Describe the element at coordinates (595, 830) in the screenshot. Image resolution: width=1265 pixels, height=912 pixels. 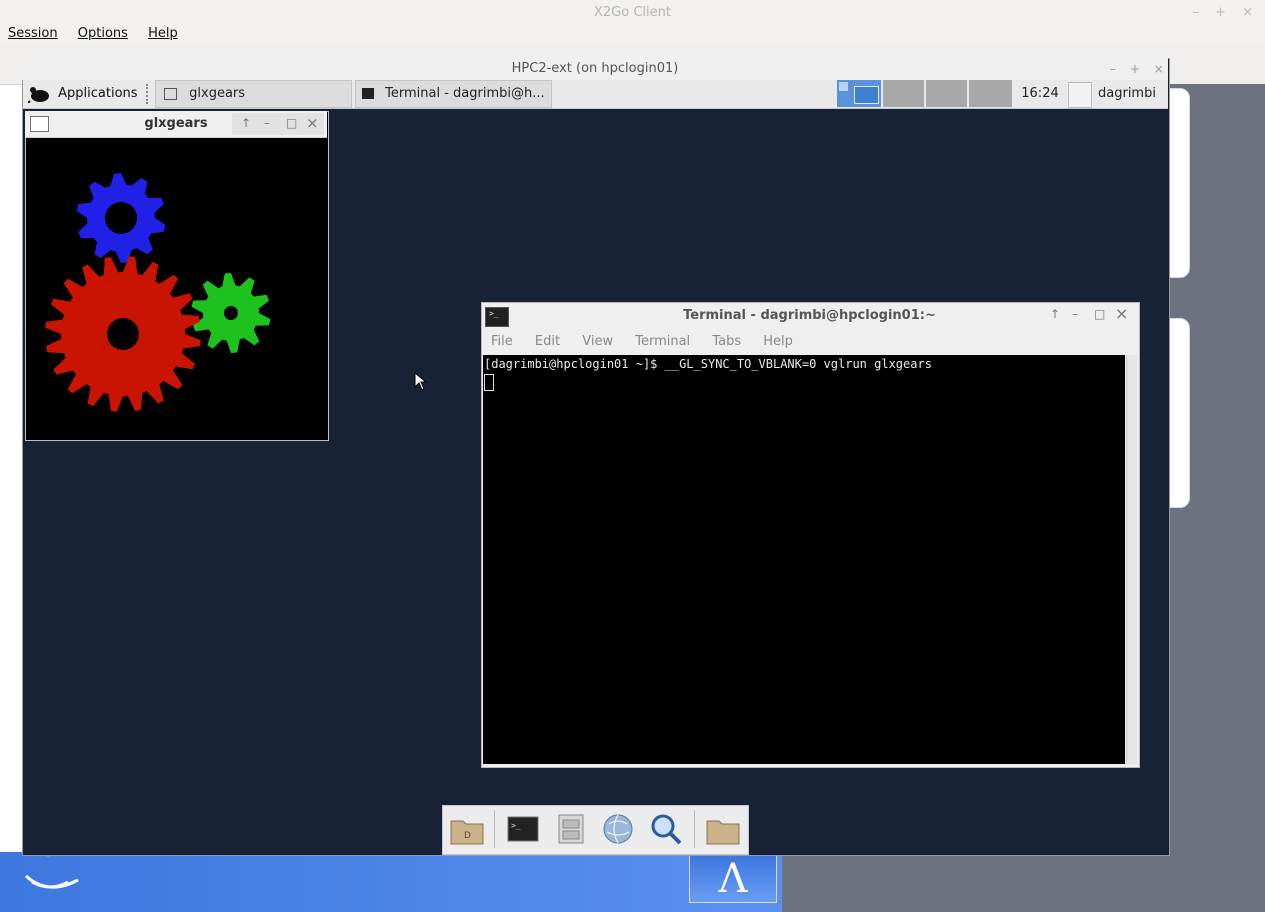
I see `dock` at that location.